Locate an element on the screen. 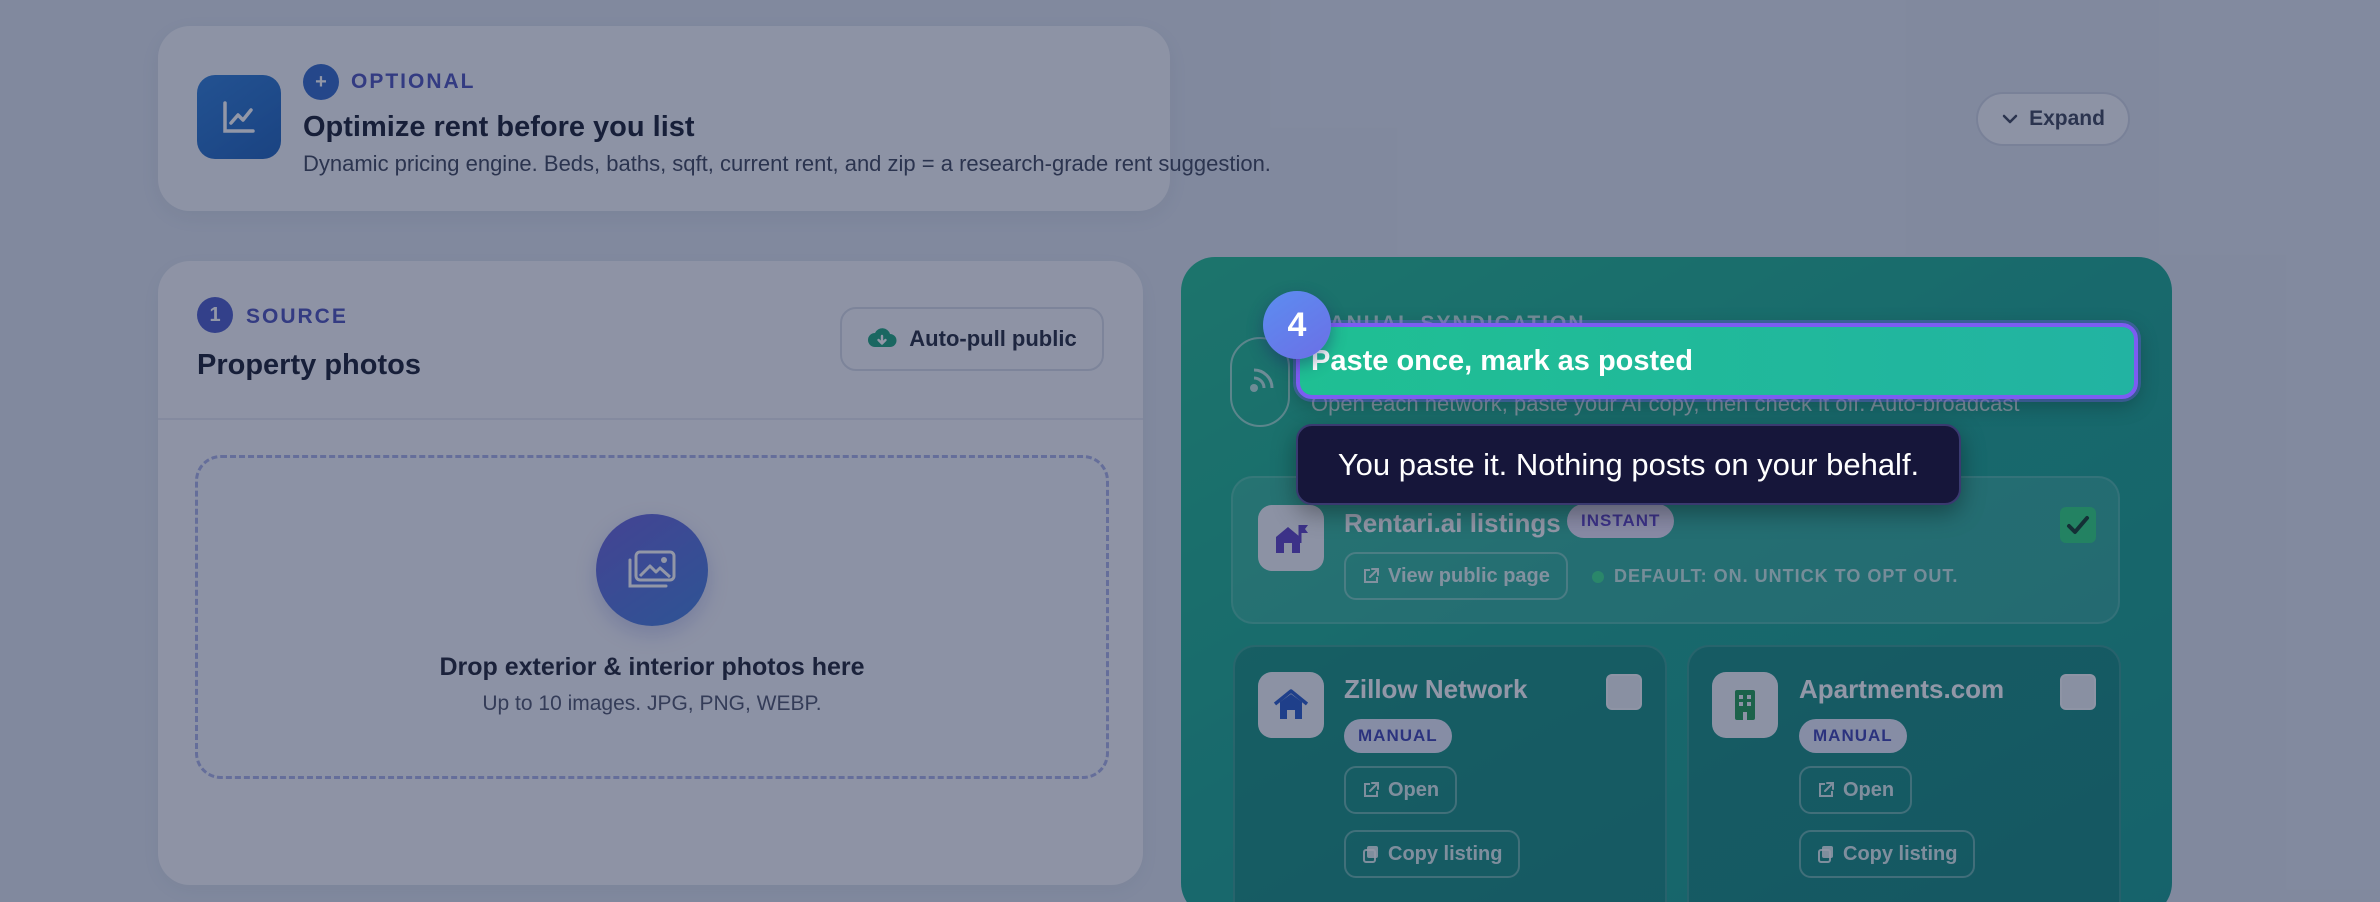  syndication-title: Paste once, mark as posted is located at coordinates (1502, 361).